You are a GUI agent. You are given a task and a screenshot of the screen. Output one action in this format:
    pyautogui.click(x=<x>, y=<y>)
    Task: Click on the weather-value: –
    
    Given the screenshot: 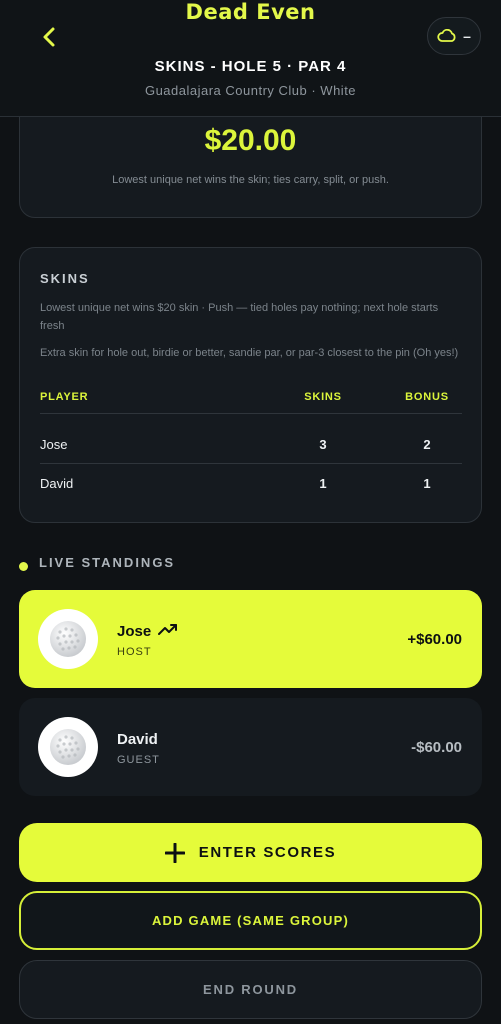 What is the action you would take?
    pyautogui.click(x=467, y=36)
    